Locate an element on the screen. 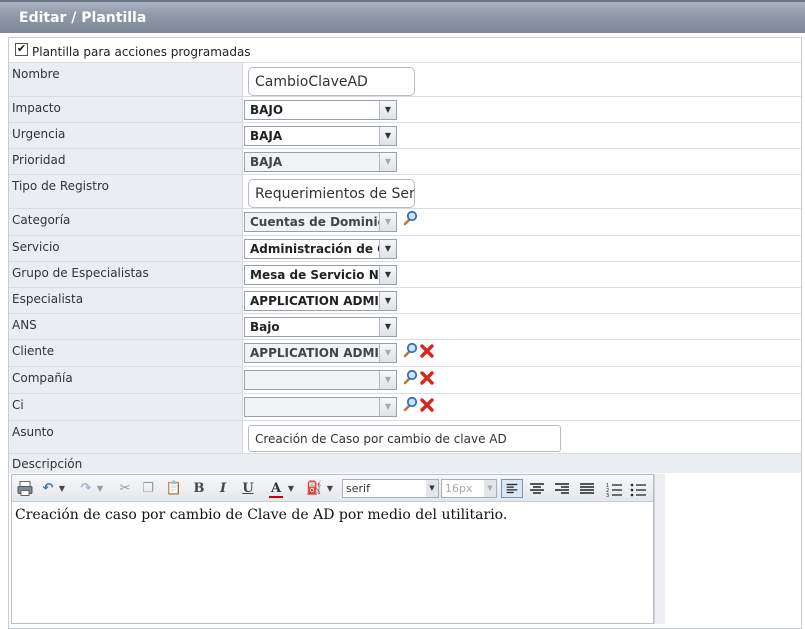 The image size is (805, 629). paste-icon: 📋 is located at coordinates (174, 488).